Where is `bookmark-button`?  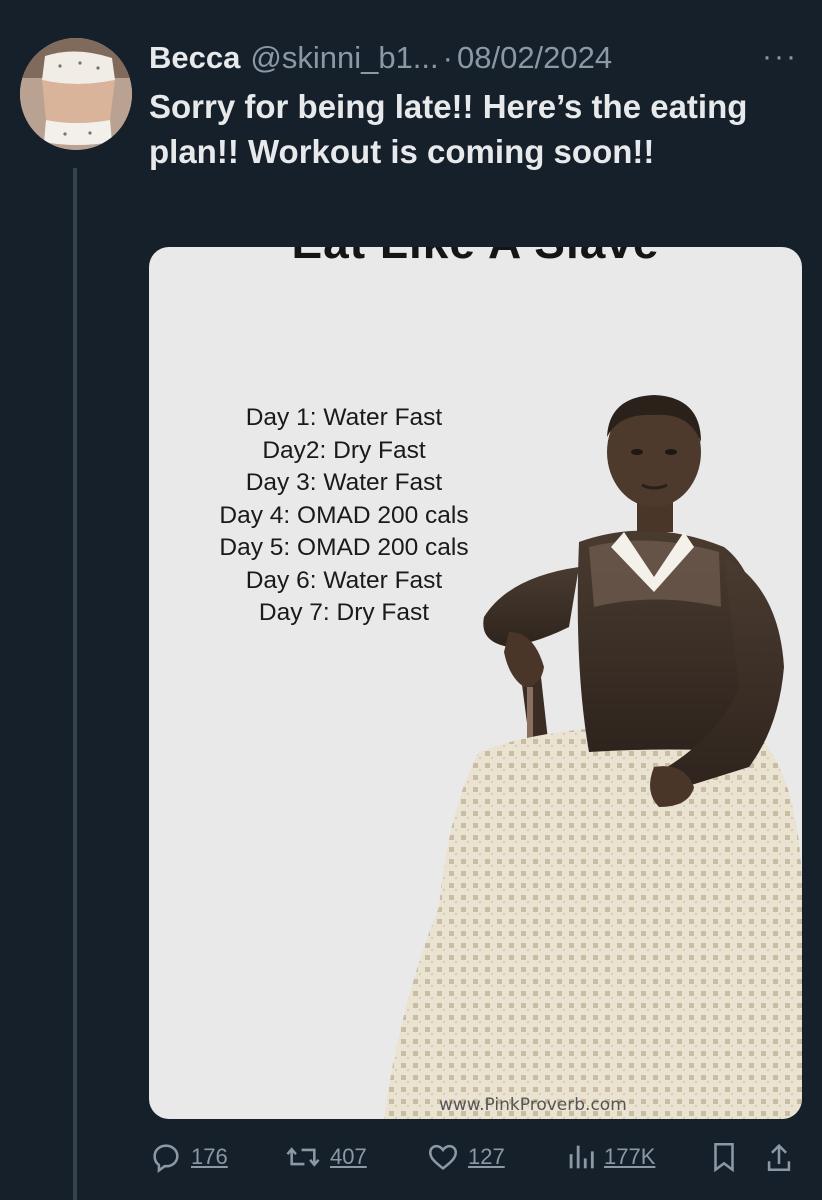 bookmark-button is located at coordinates (724, 1157).